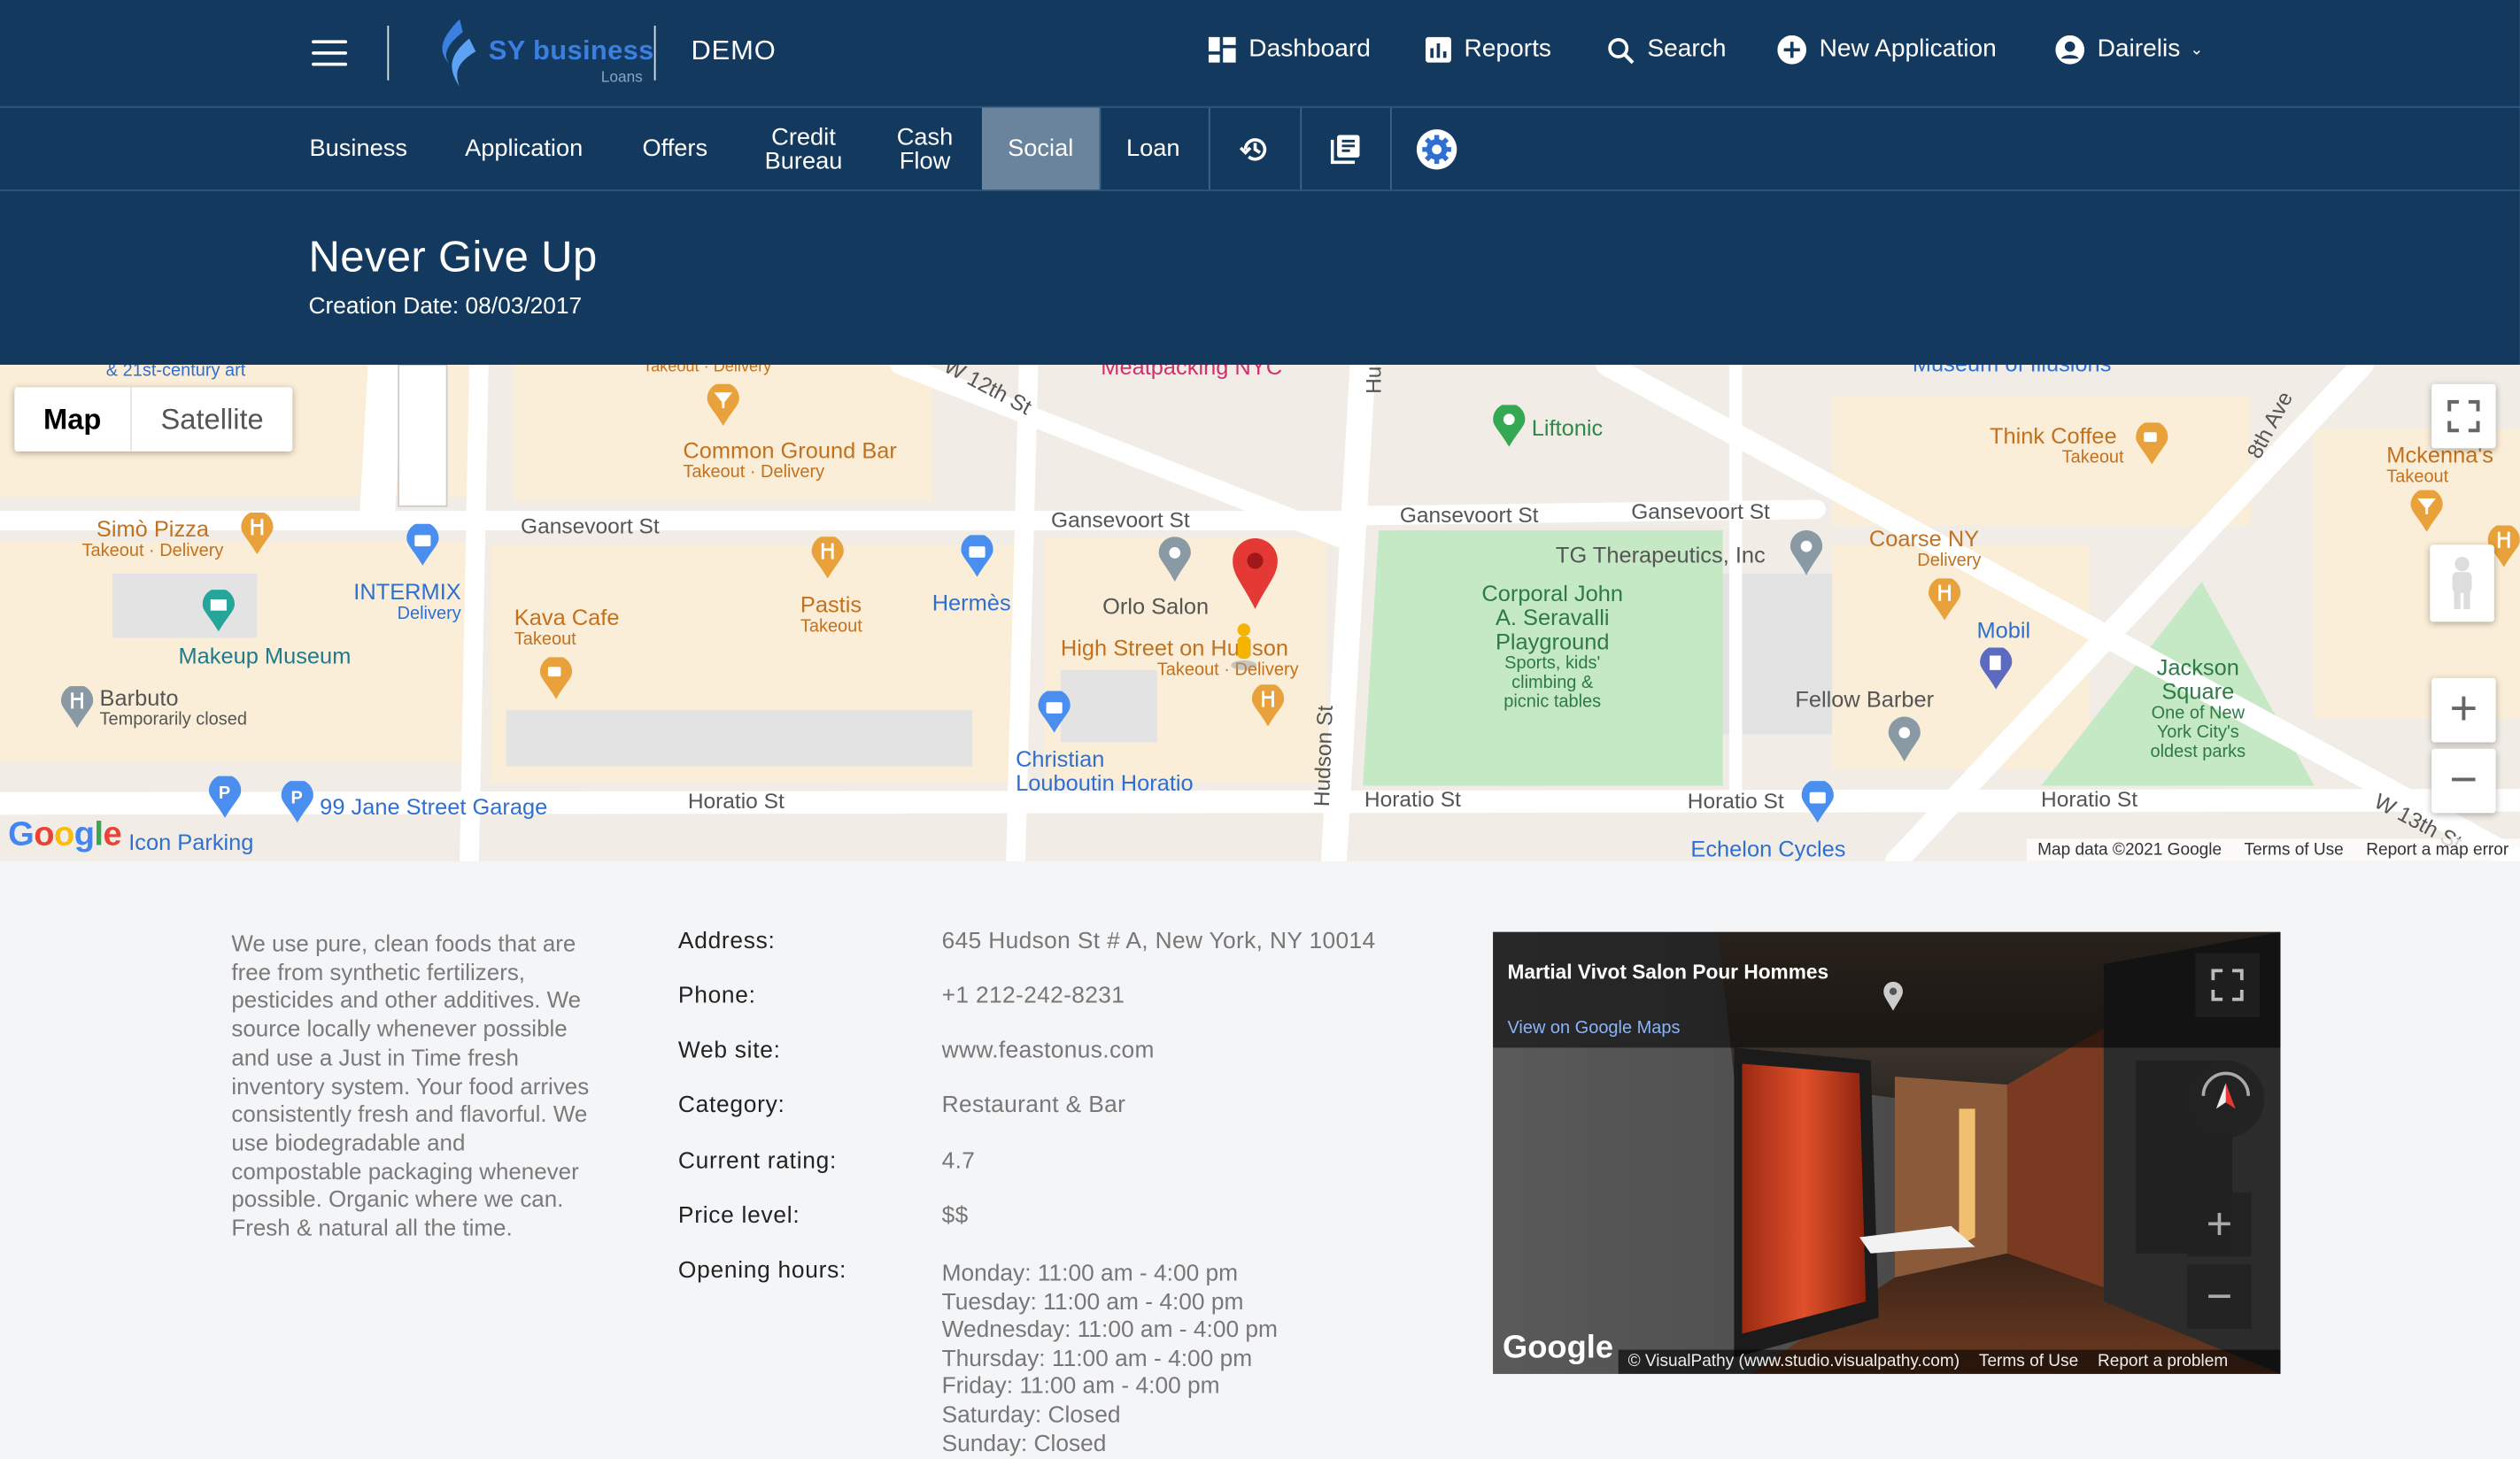 The image size is (2520, 1459). What do you see at coordinates (1469, 515) in the screenshot?
I see `map-street-label: Gansevoort St` at bounding box center [1469, 515].